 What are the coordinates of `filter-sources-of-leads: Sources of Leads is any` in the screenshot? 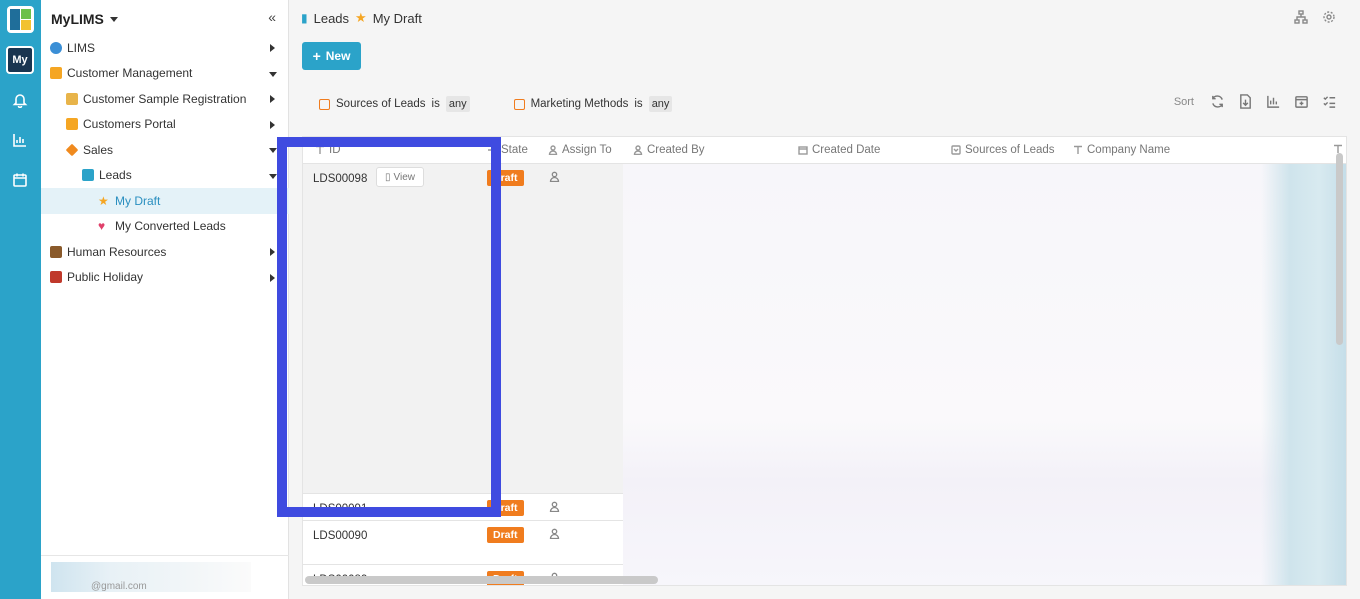 It's located at (394, 104).